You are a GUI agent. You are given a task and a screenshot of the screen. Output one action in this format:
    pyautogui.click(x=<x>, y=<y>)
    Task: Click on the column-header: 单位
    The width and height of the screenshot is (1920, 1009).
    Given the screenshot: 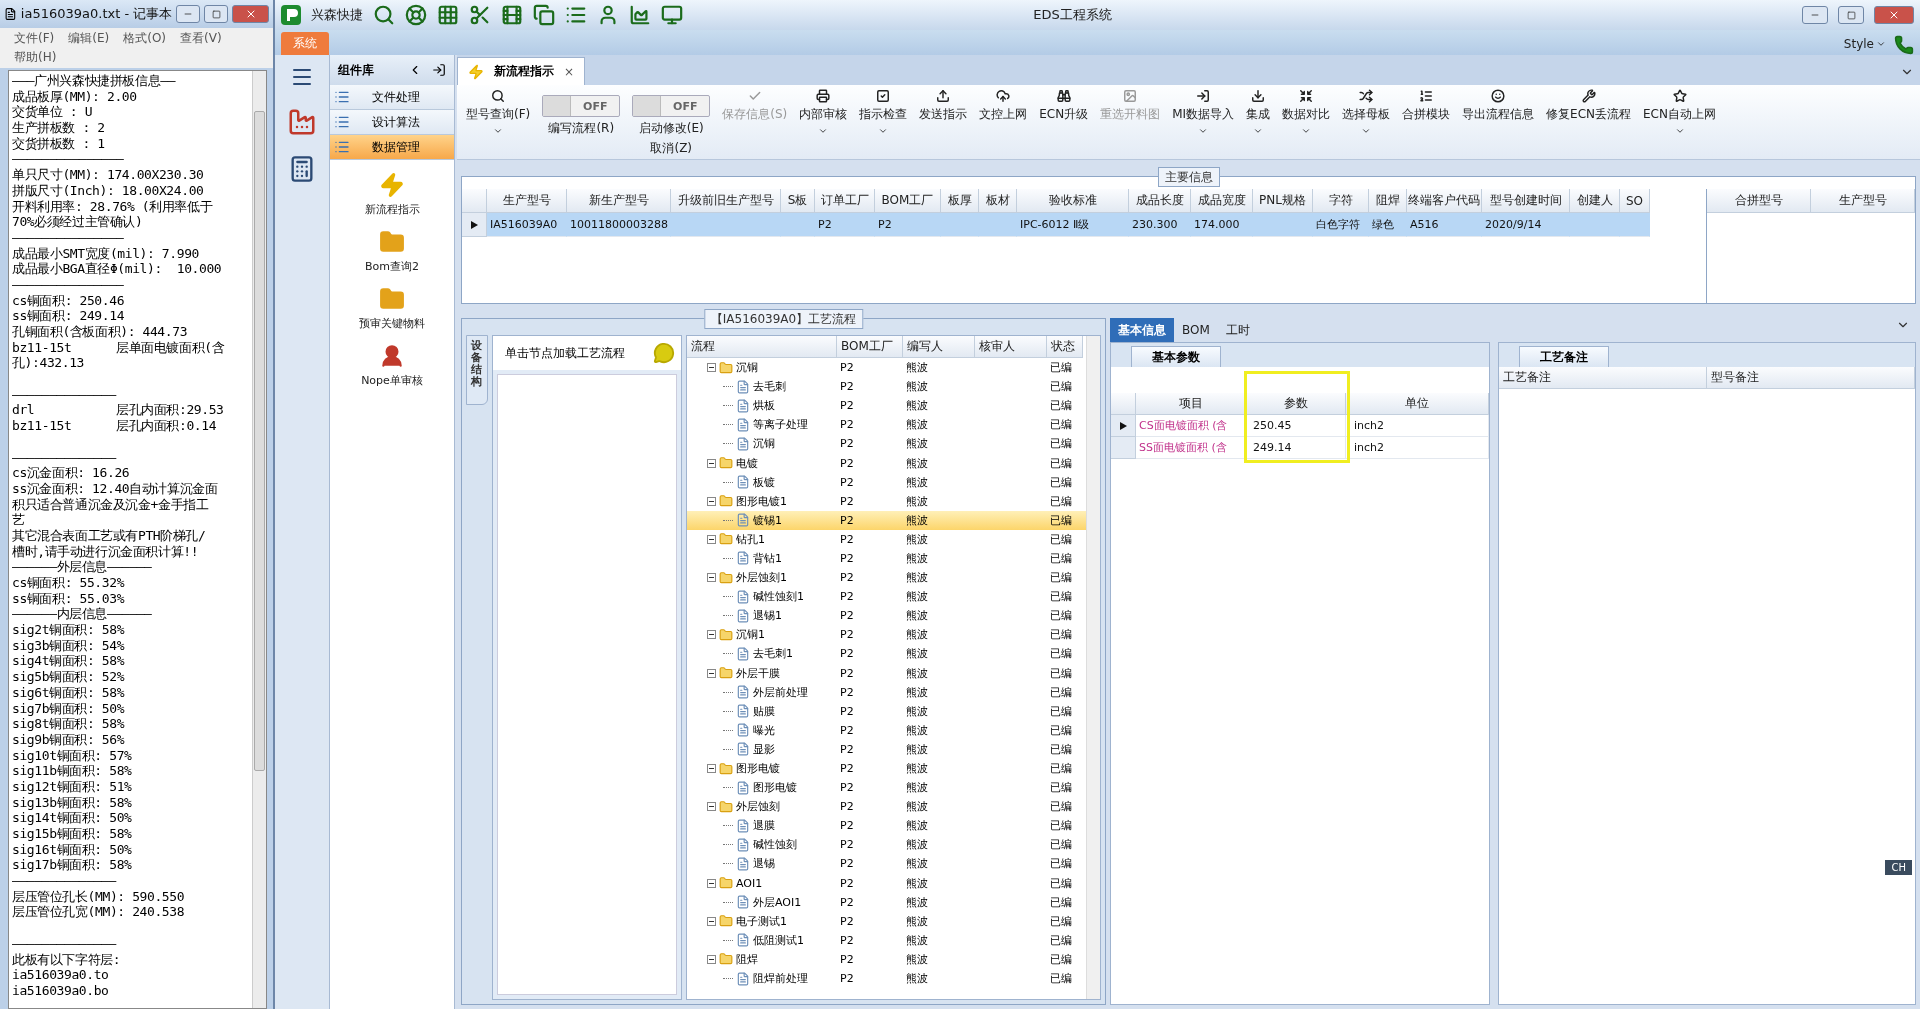 What is the action you would take?
    pyautogui.click(x=1417, y=404)
    